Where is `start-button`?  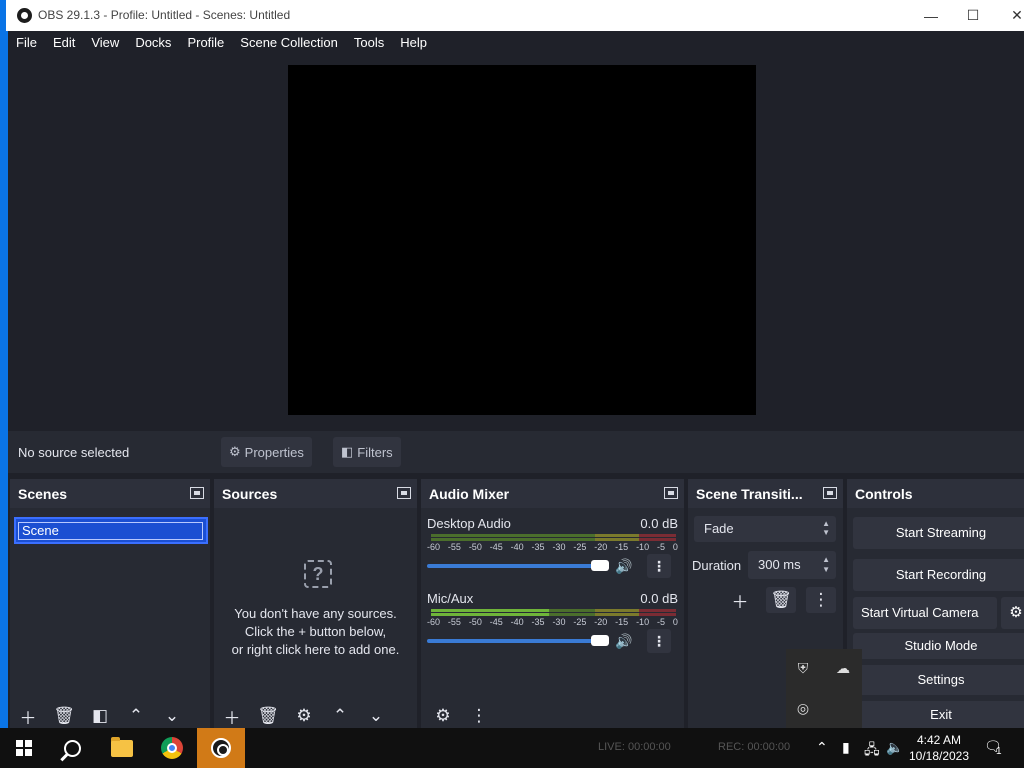 start-button is located at coordinates (24, 748).